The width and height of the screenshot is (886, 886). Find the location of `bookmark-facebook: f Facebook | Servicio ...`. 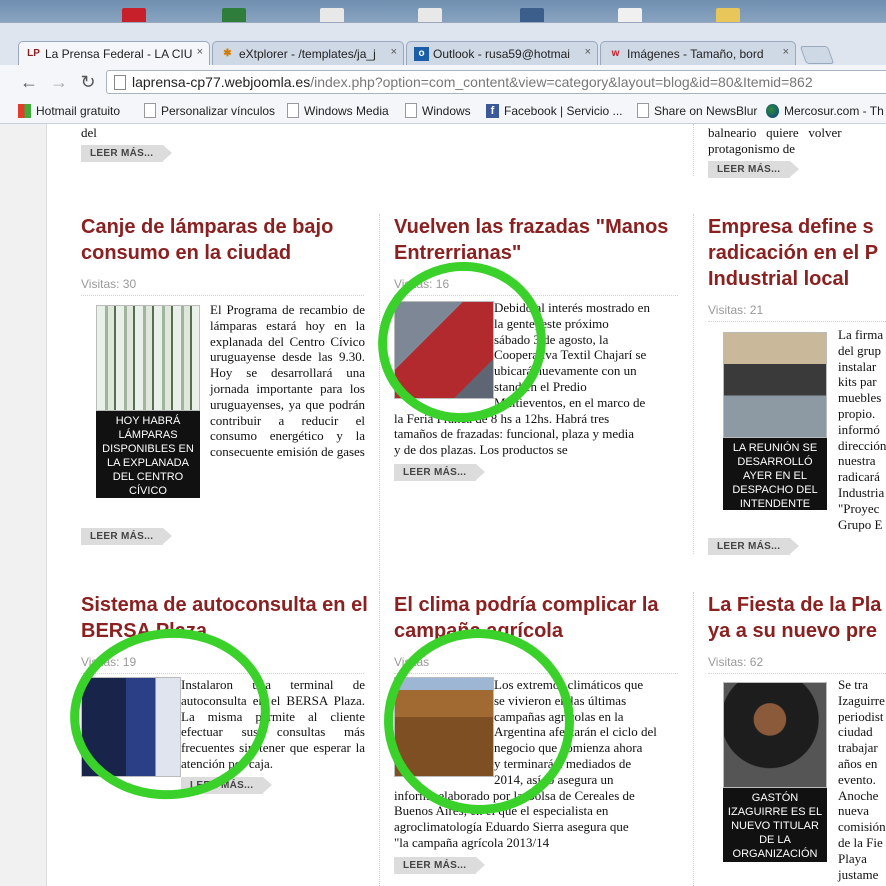

bookmark-facebook: f Facebook | Servicio ... is located at coordinates (554, 111).